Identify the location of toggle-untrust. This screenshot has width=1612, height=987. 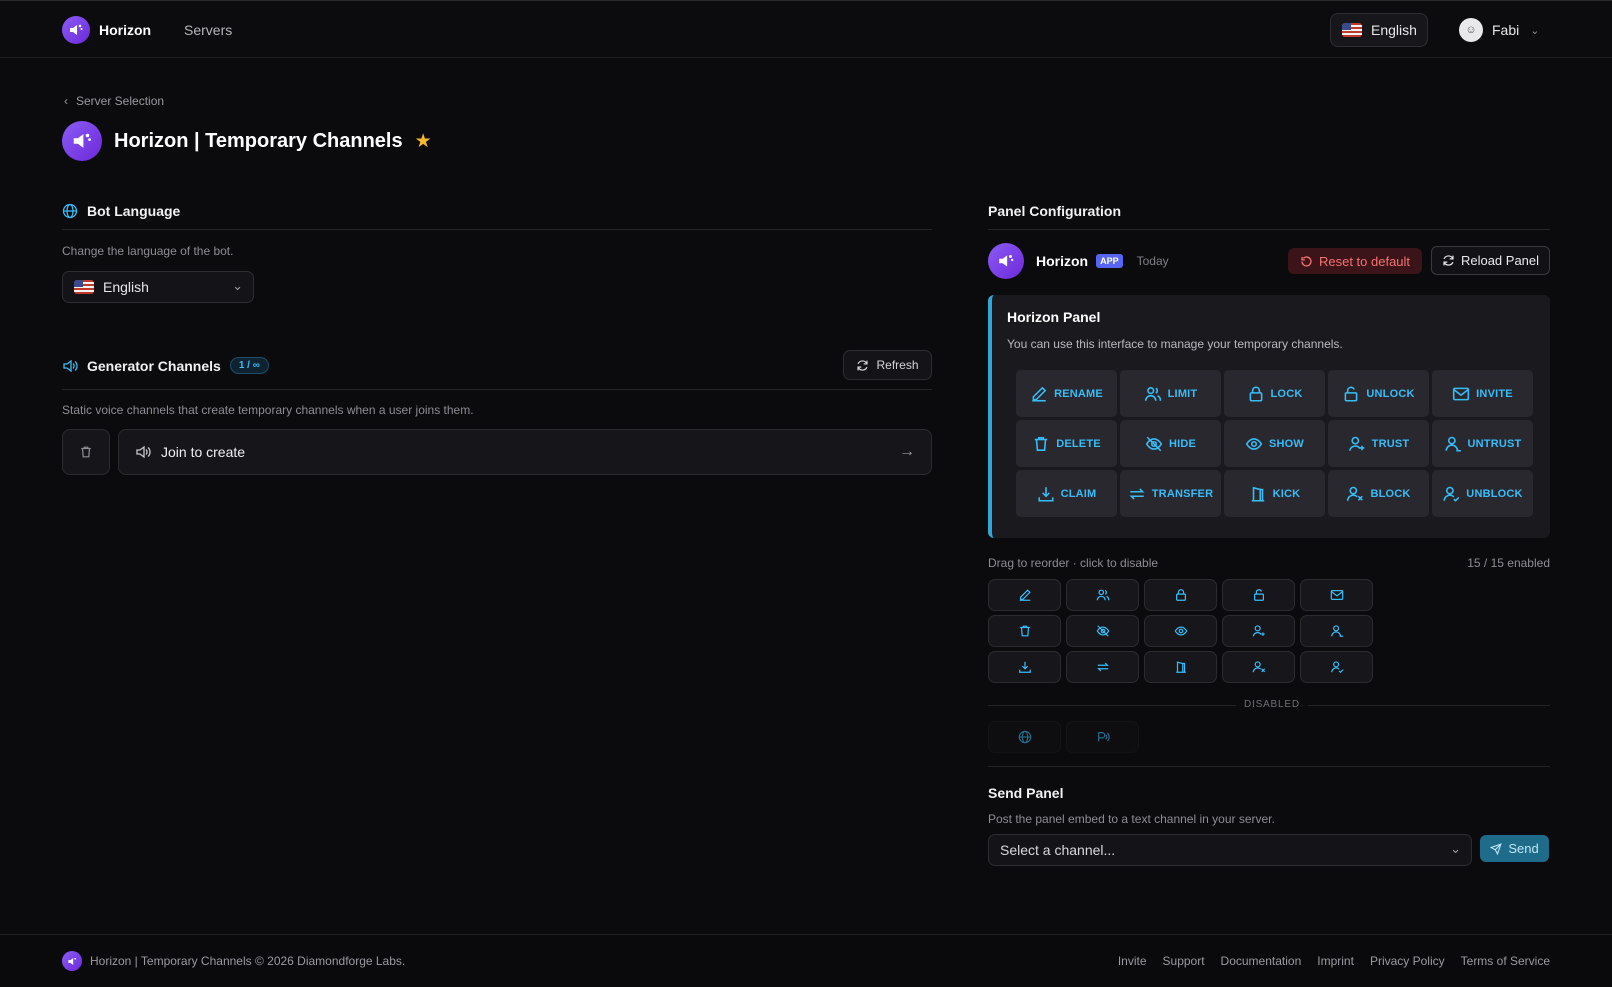
(1336, 631).